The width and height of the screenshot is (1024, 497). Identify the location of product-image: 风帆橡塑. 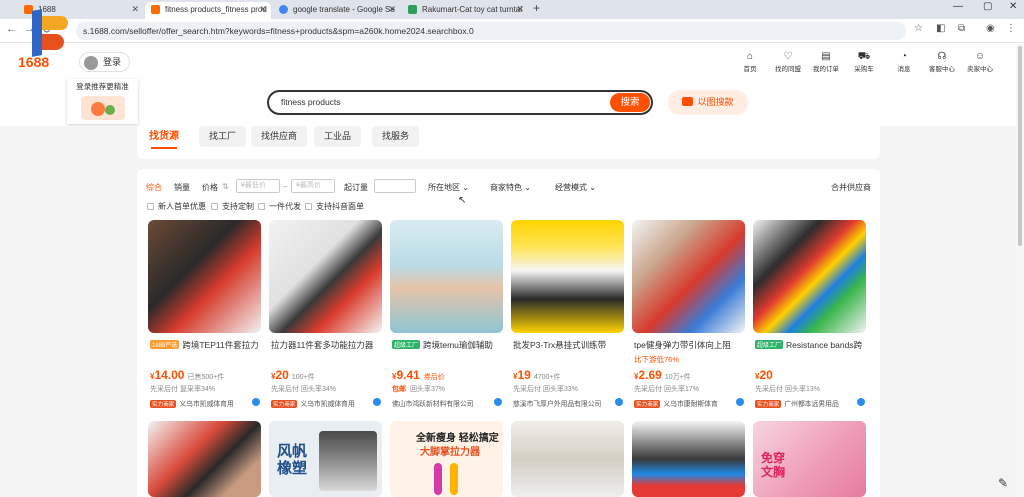
(325, 459).